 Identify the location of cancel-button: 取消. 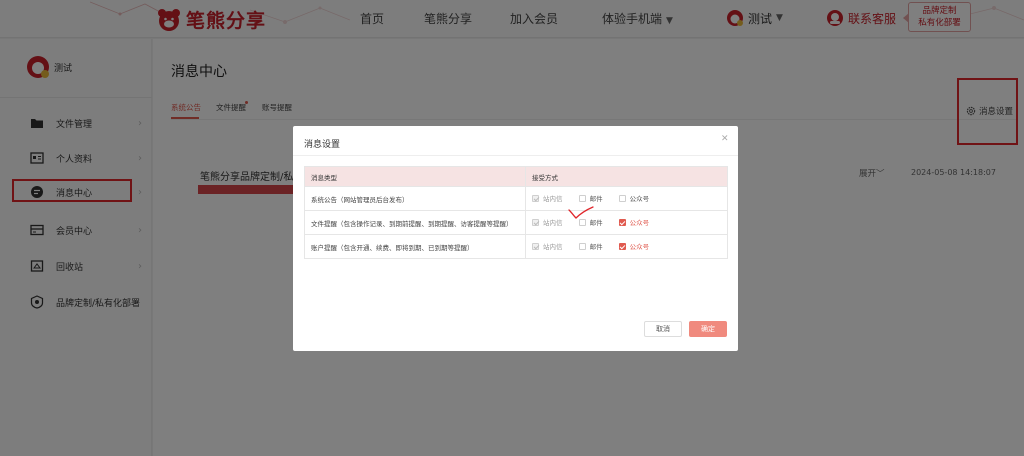
(663, 329).